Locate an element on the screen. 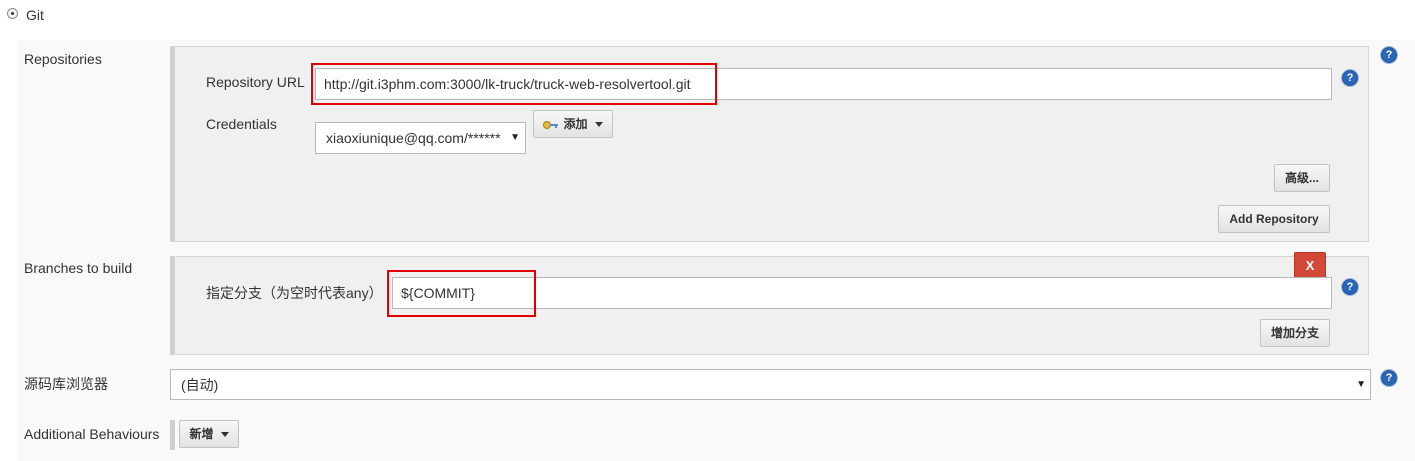 This screenshot has height=461, width=1415. add-repository-label: Add Repository is located at coordinates (1274, 219).